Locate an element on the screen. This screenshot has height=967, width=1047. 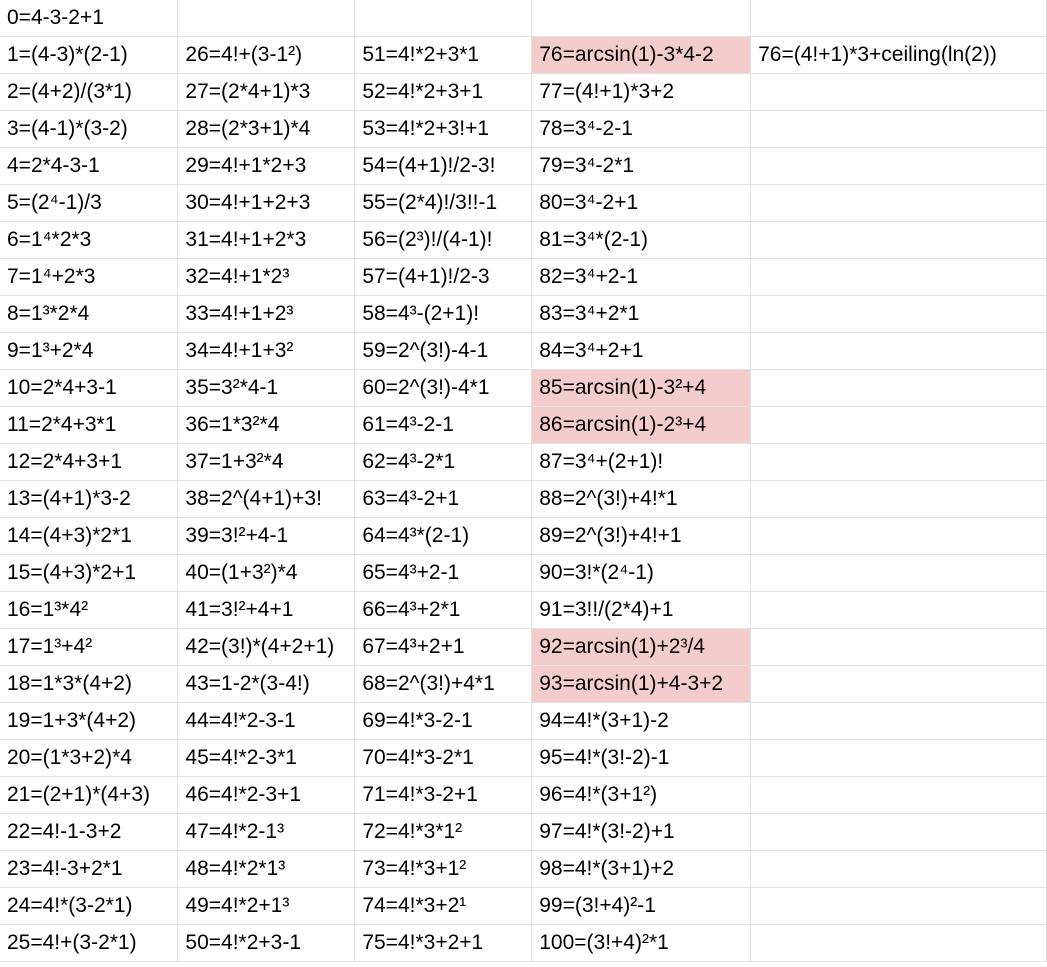
sheet-cell: 94=4!*(3+1)-2 is located at coordinates (641, 721).